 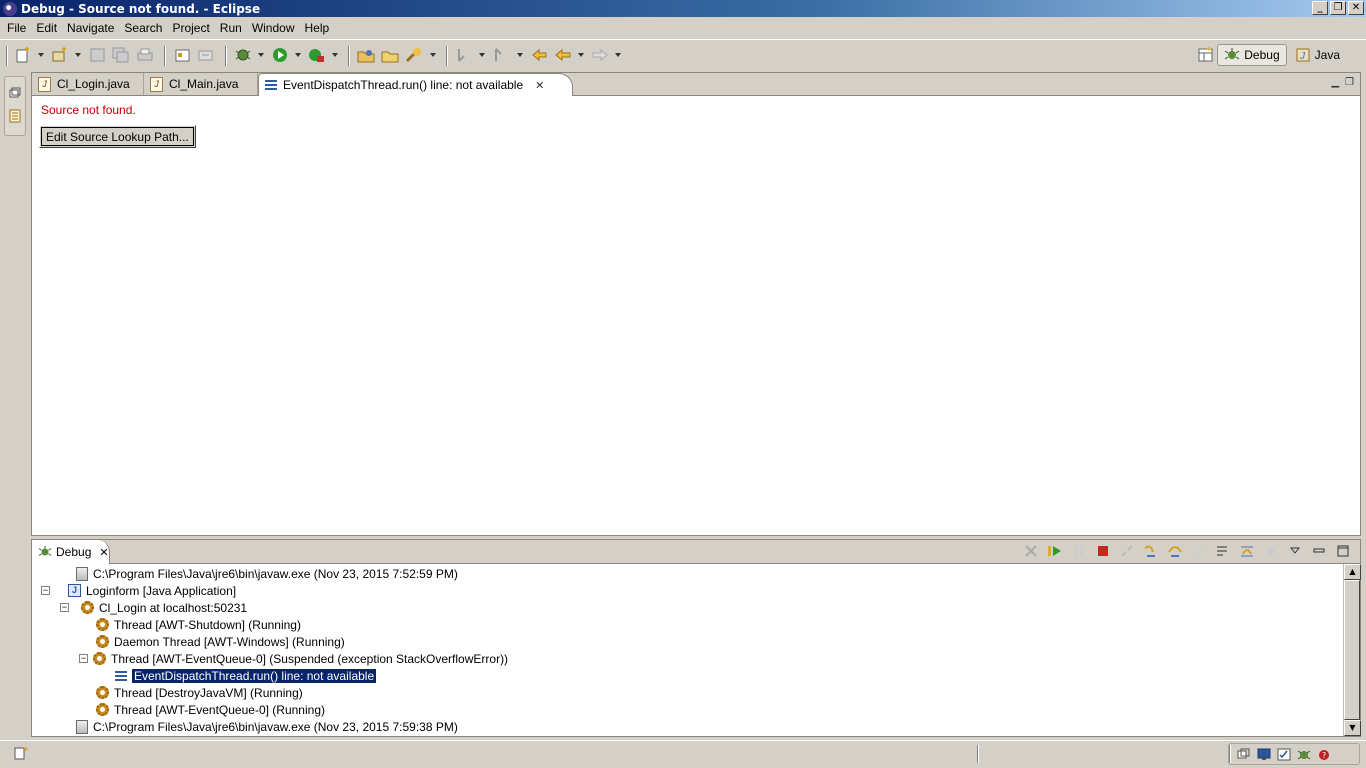 I want to click on external-tools-dropdown-icon, so click(x=335, y=55).